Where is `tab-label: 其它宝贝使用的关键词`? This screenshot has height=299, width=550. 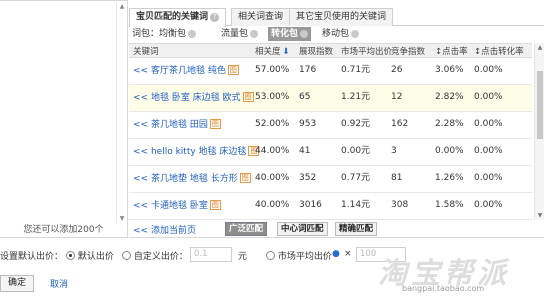
tab-label: 其它宝贝使用的关键词 is located at coordinates (341, 17).